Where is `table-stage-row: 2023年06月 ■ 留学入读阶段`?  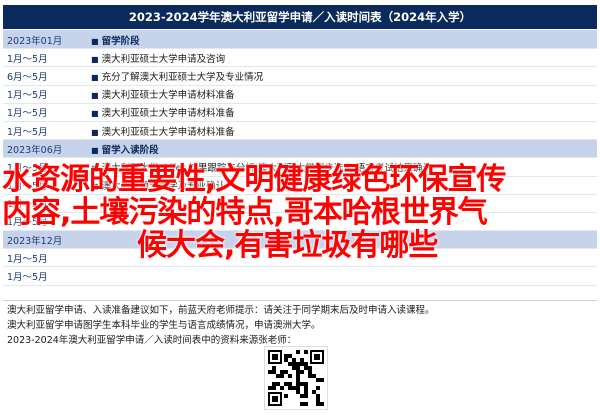 table-stage-row: 2023年06月 ■ 留学入读阶段 is located at coordinates (300, 149).